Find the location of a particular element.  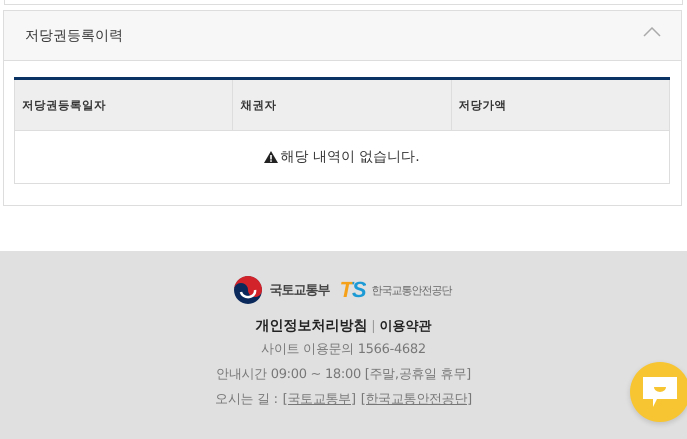

chevron-up-icon is located at coordinates (652, 31).